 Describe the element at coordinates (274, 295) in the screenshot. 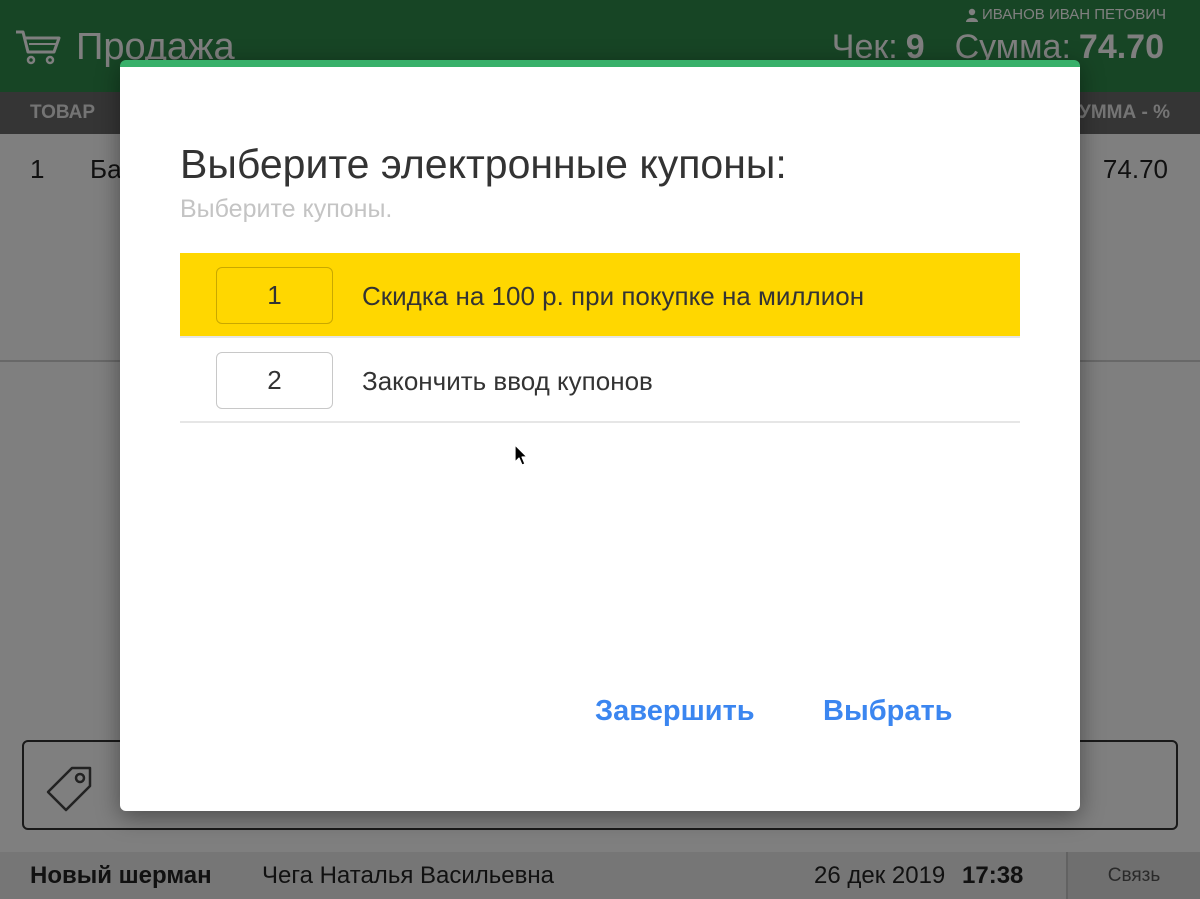

I see `option-number: 1` at that location.